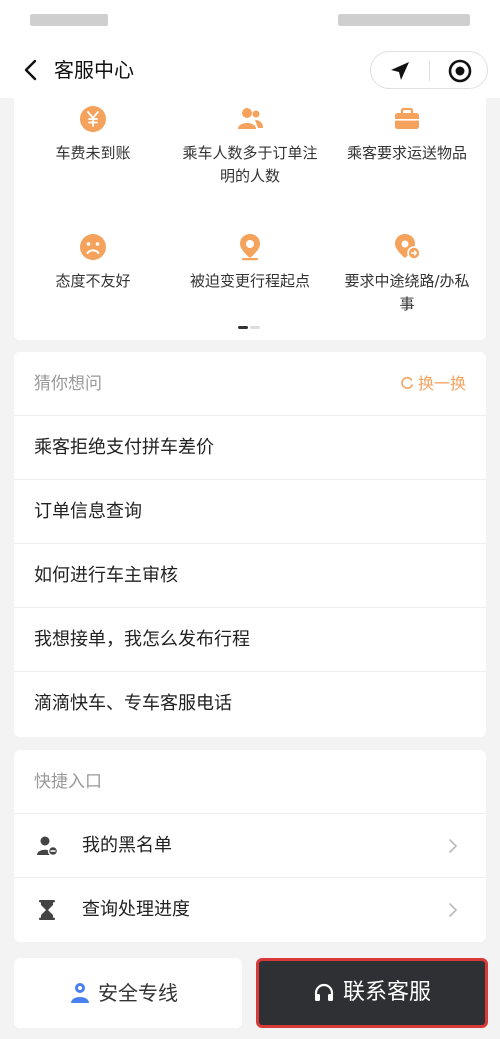 The width and height of the screenshot is (500, 1039). Describe the element at coordinates (250, 118) in the screenshot. I see `people-icon` at that location.